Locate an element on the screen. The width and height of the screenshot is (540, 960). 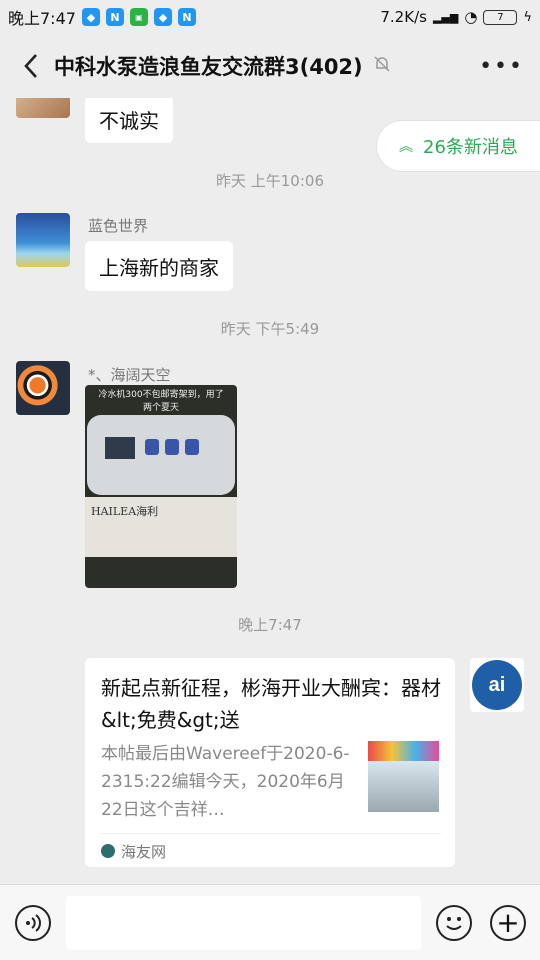
avatar-logo-text: ai is located at coordinates (497, 684).